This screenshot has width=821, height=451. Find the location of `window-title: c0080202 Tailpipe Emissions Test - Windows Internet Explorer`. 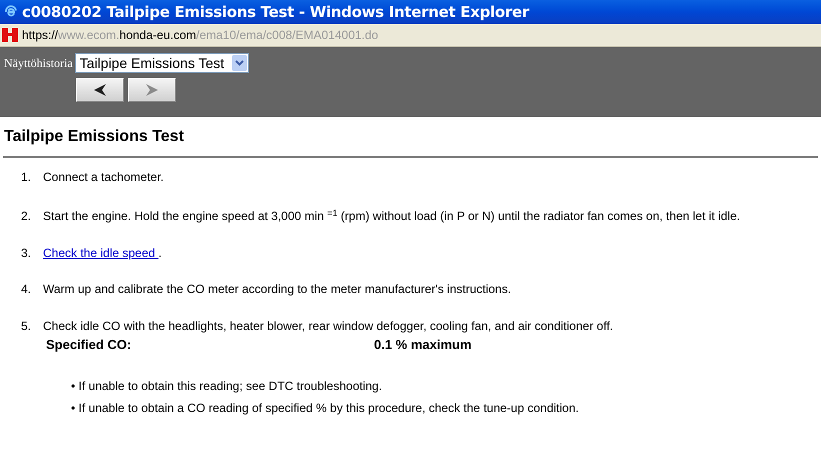

window-title: c0080202 Tailpipe Emissions Test - Windows Internet Explorer is located at coordinates (275, 12).